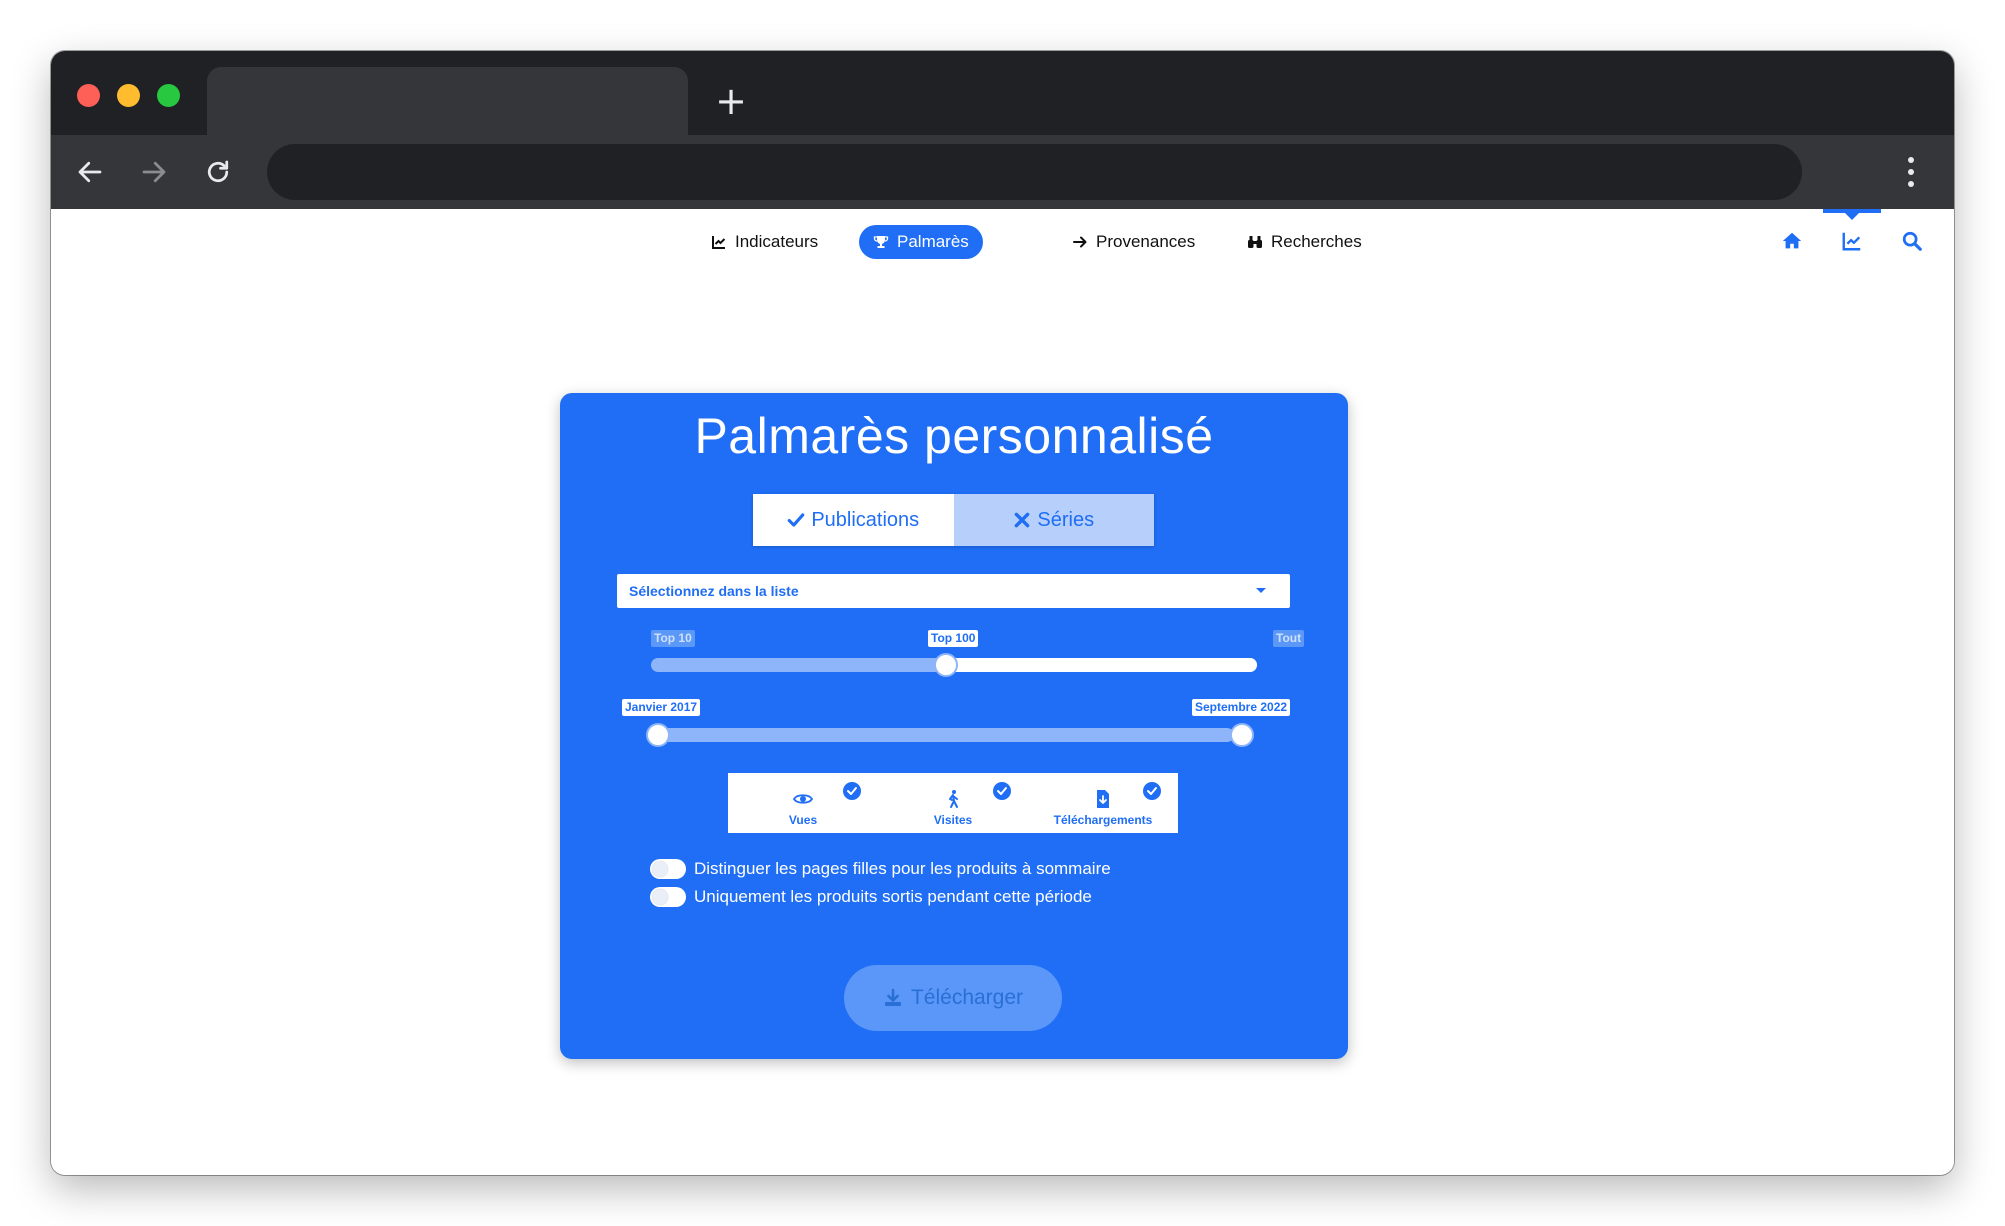  What do you see at coordinates (777, 241) in the screenshot?
I see `nav-item-label: Indicateurs` at bounding box center [777, 241].